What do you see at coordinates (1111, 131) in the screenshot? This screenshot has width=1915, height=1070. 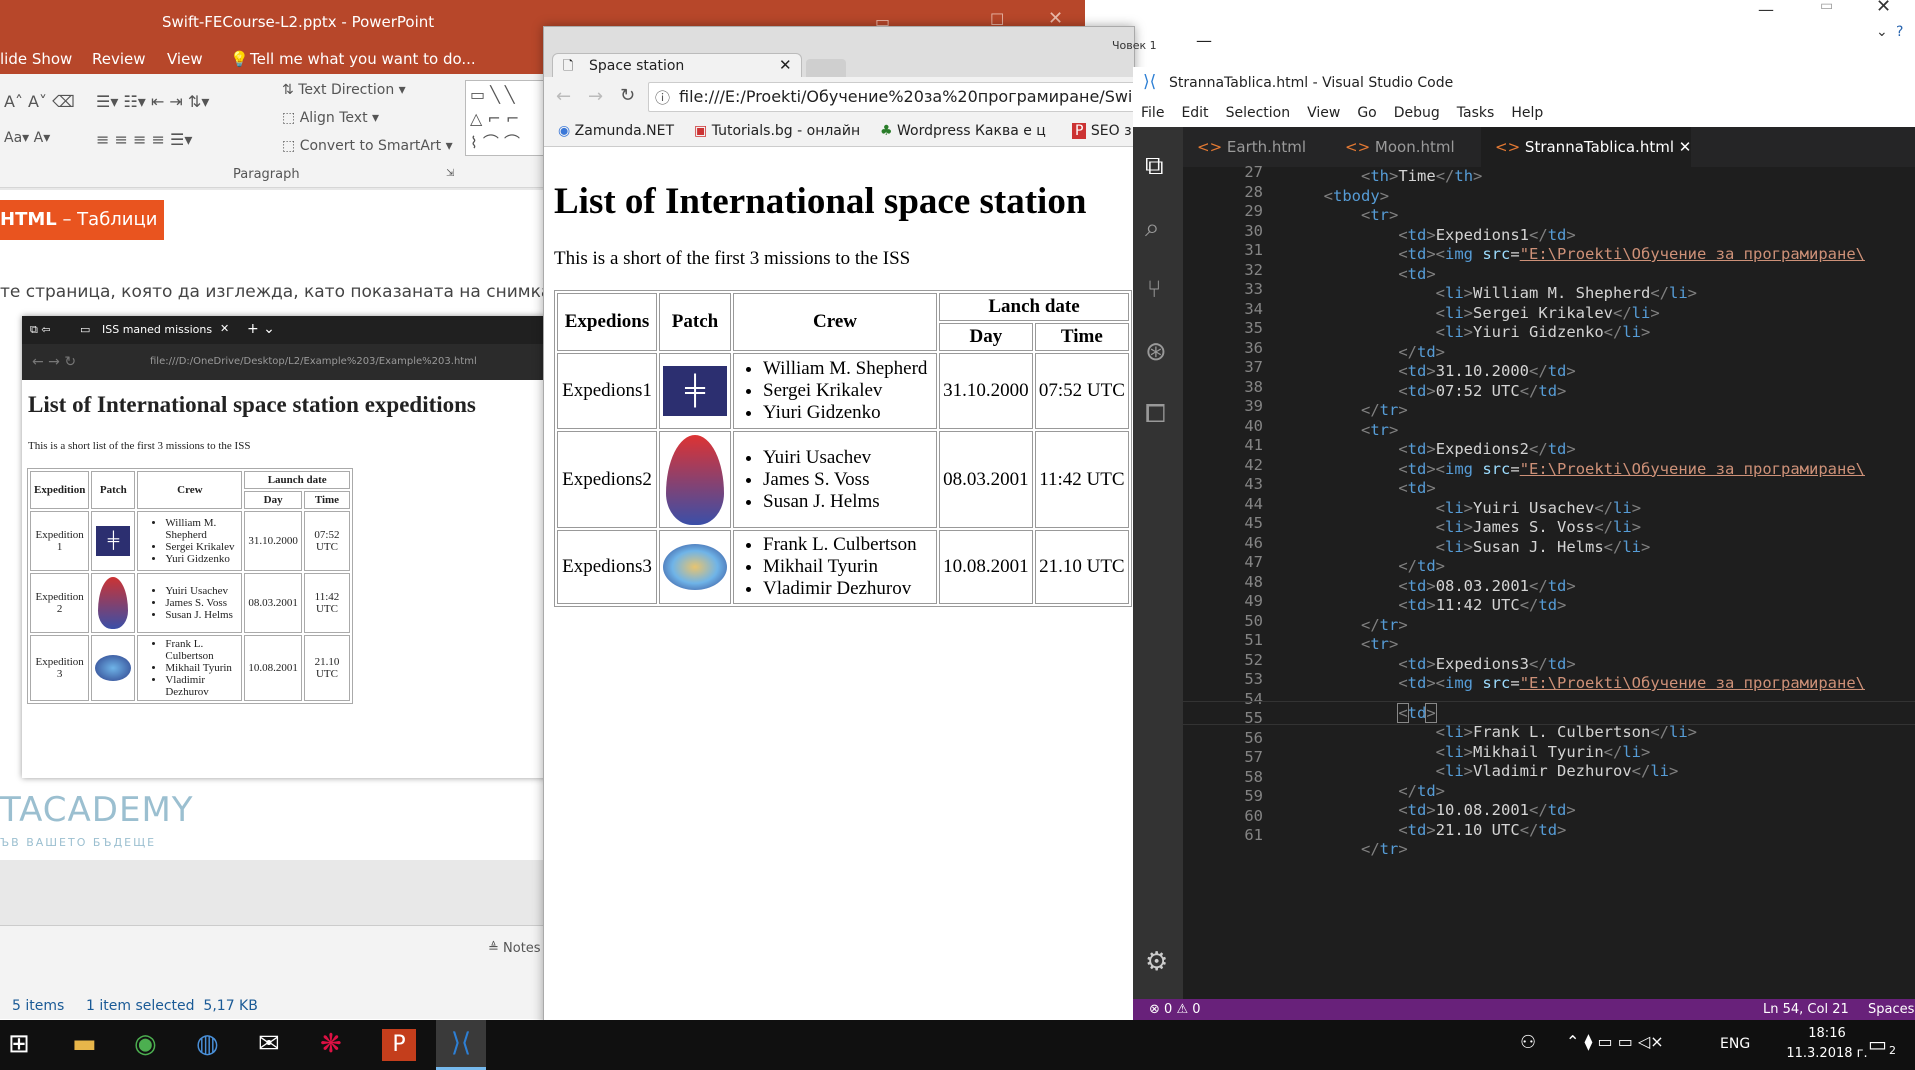 I see `bookmark-label: SEO з` at bounding box center [1111, 131].